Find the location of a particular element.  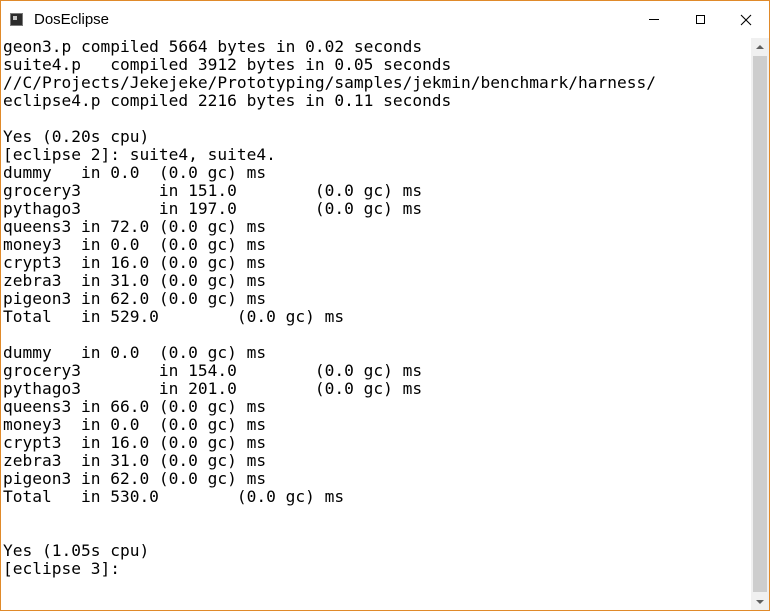

scroll-up-button is located at coordinates (760, 46).